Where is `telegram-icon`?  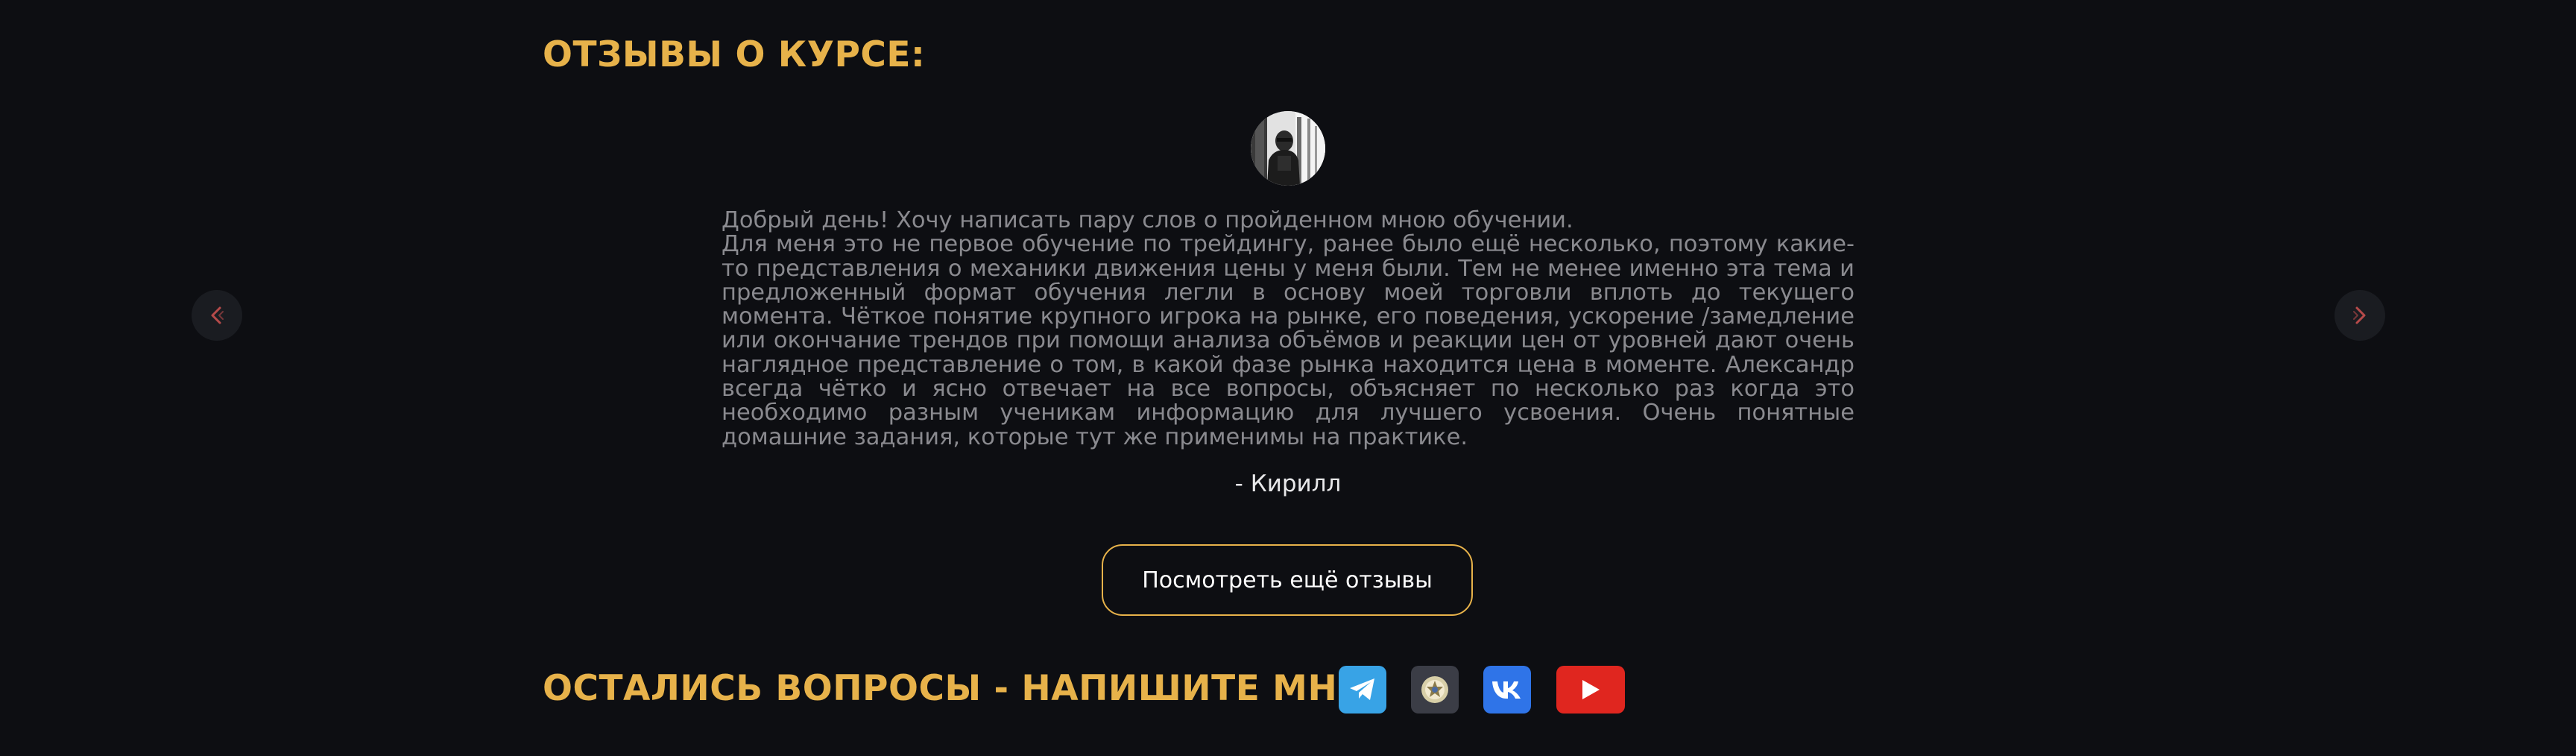 telegram-icon is located at coordinates (1362, 689).